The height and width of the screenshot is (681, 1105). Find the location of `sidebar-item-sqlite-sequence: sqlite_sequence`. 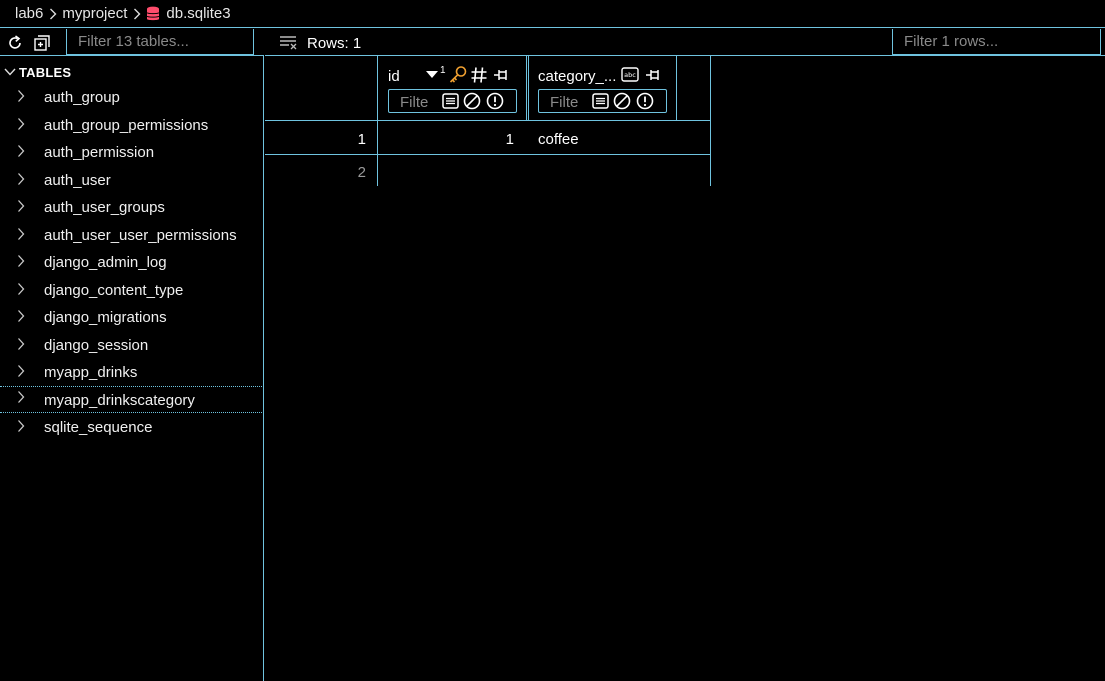

sidebar-item-sqlite-sequence: sqlite_sequence is located at coordinates (132, 428).